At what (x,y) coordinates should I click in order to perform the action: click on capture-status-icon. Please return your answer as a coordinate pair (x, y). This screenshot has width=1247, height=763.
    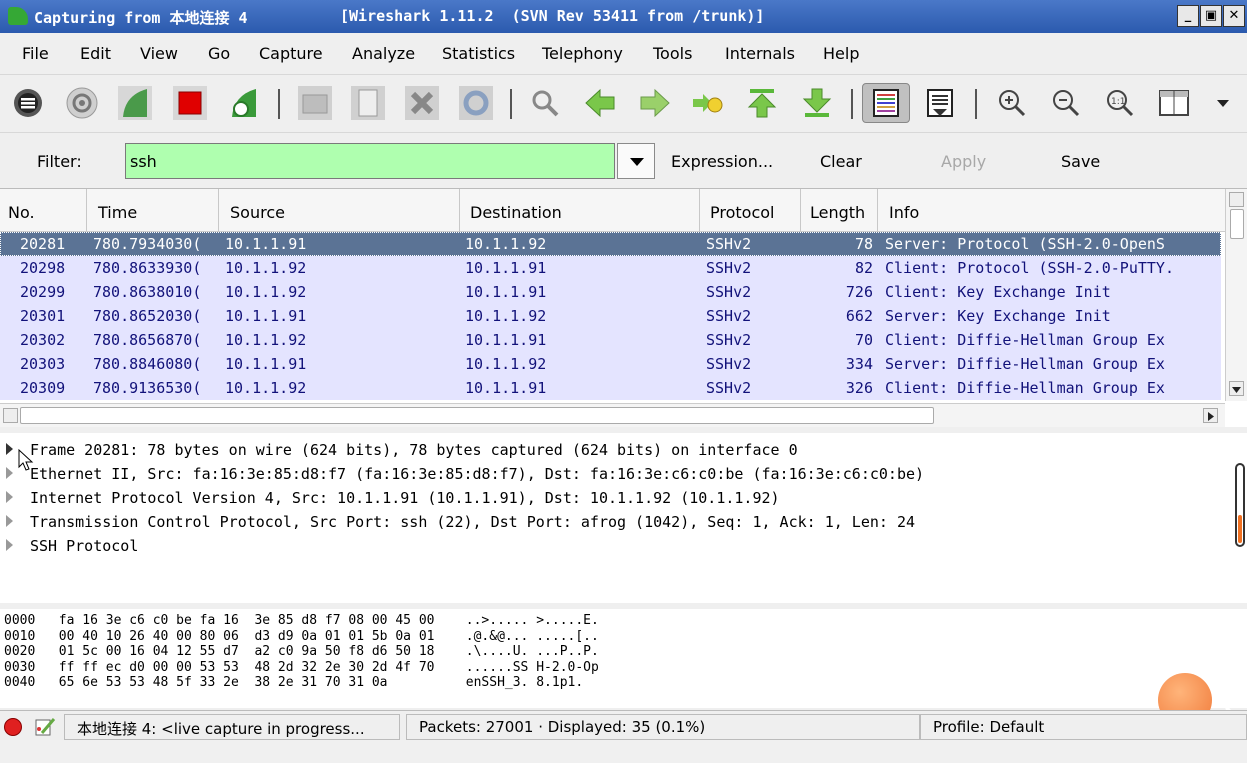
    Looking at the image, I should click on (13, 727).